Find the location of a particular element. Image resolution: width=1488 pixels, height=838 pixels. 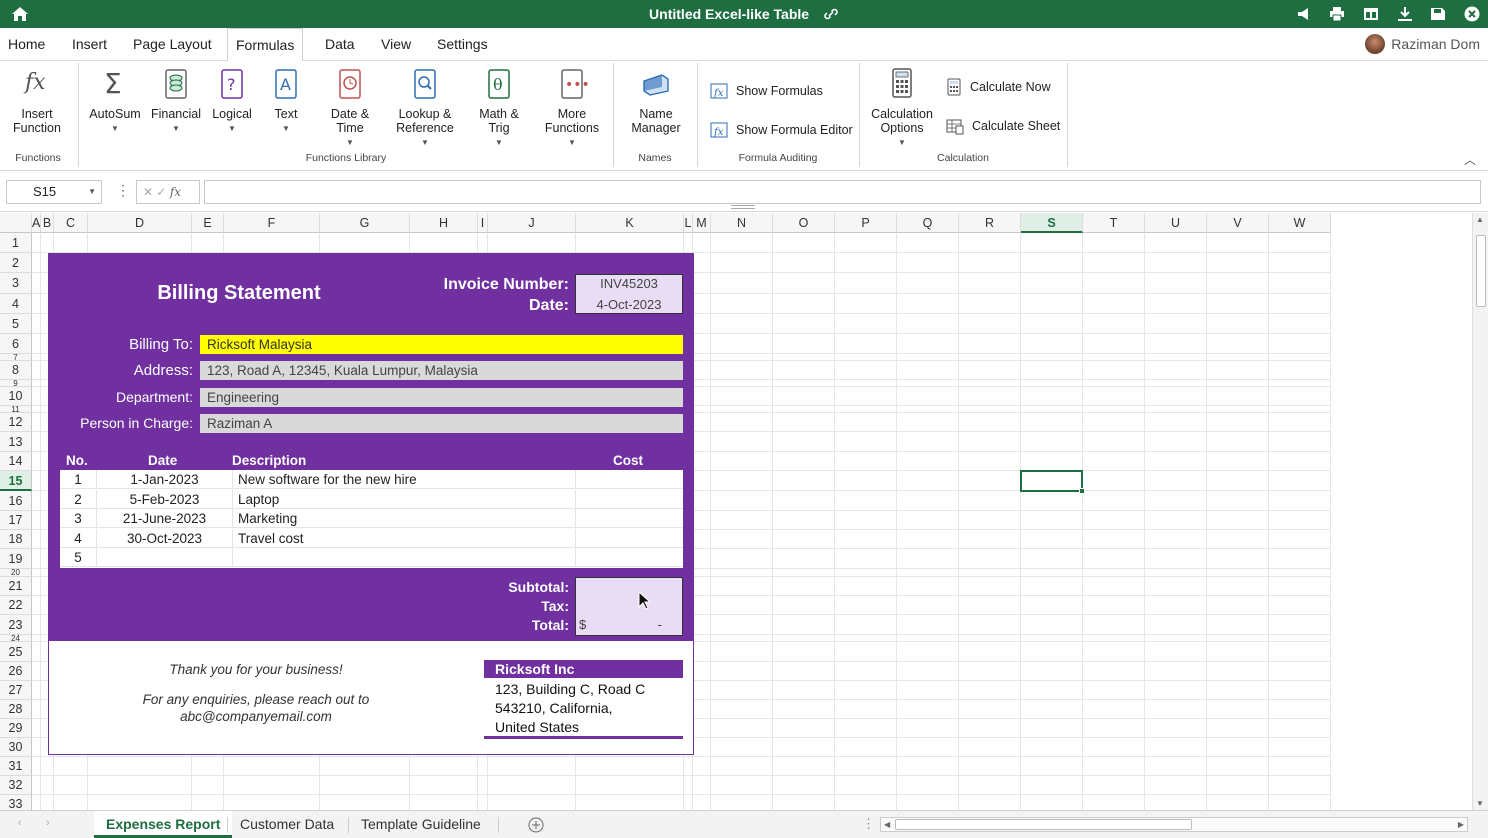

horizontal-scrollbar: ◀ ▶ is located at coordinates (1174, 824).